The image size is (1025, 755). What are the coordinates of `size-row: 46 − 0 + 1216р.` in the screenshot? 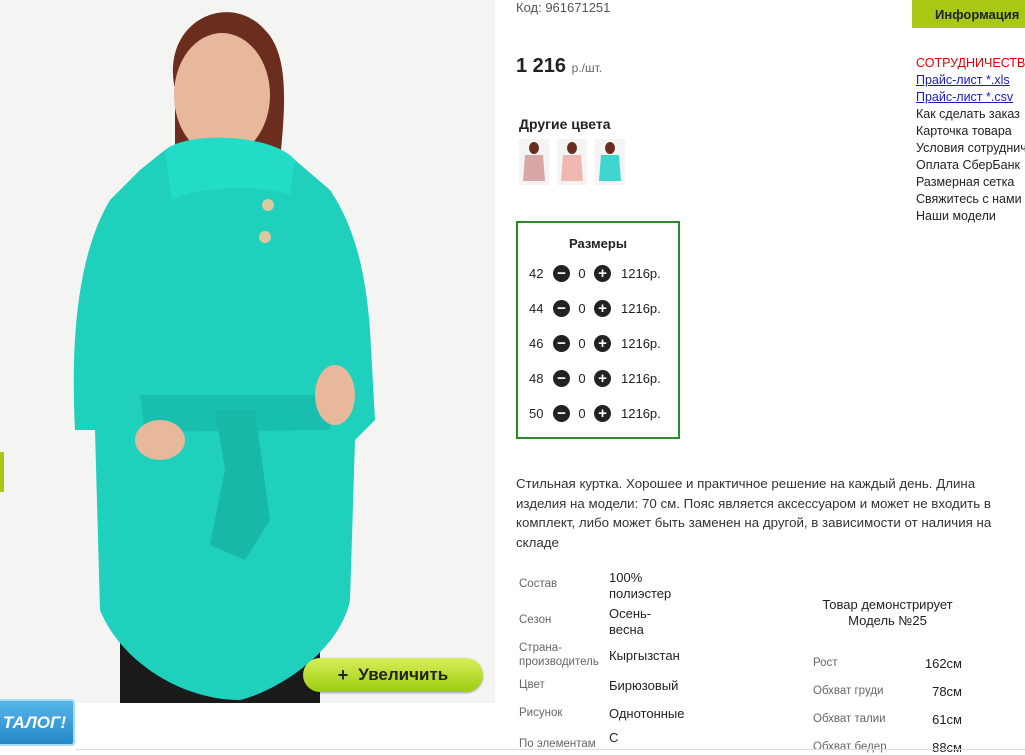 It's located at (604, 343).